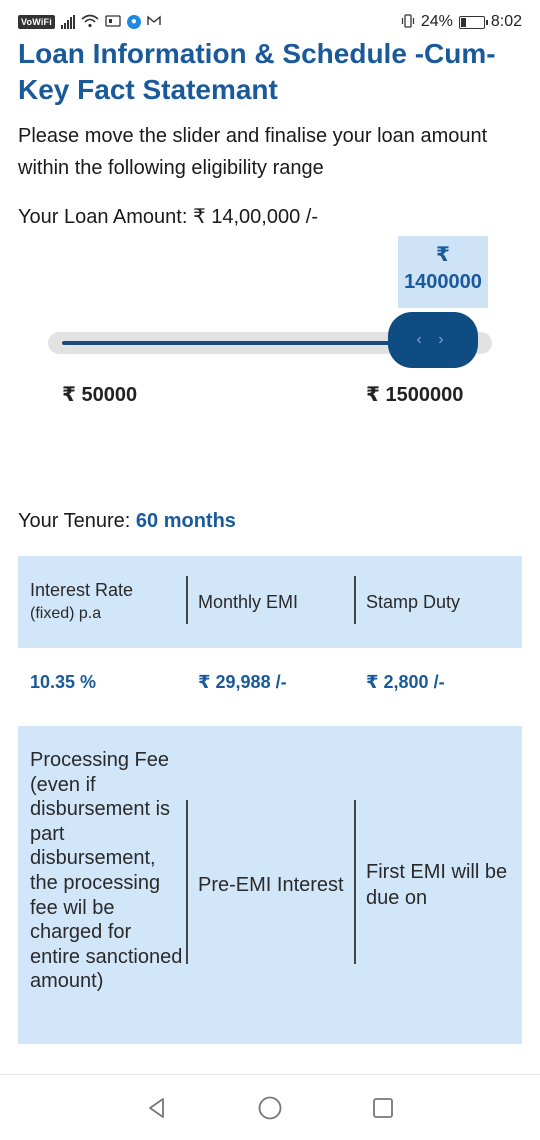  I want to click on back-button, so click(157, 1108).